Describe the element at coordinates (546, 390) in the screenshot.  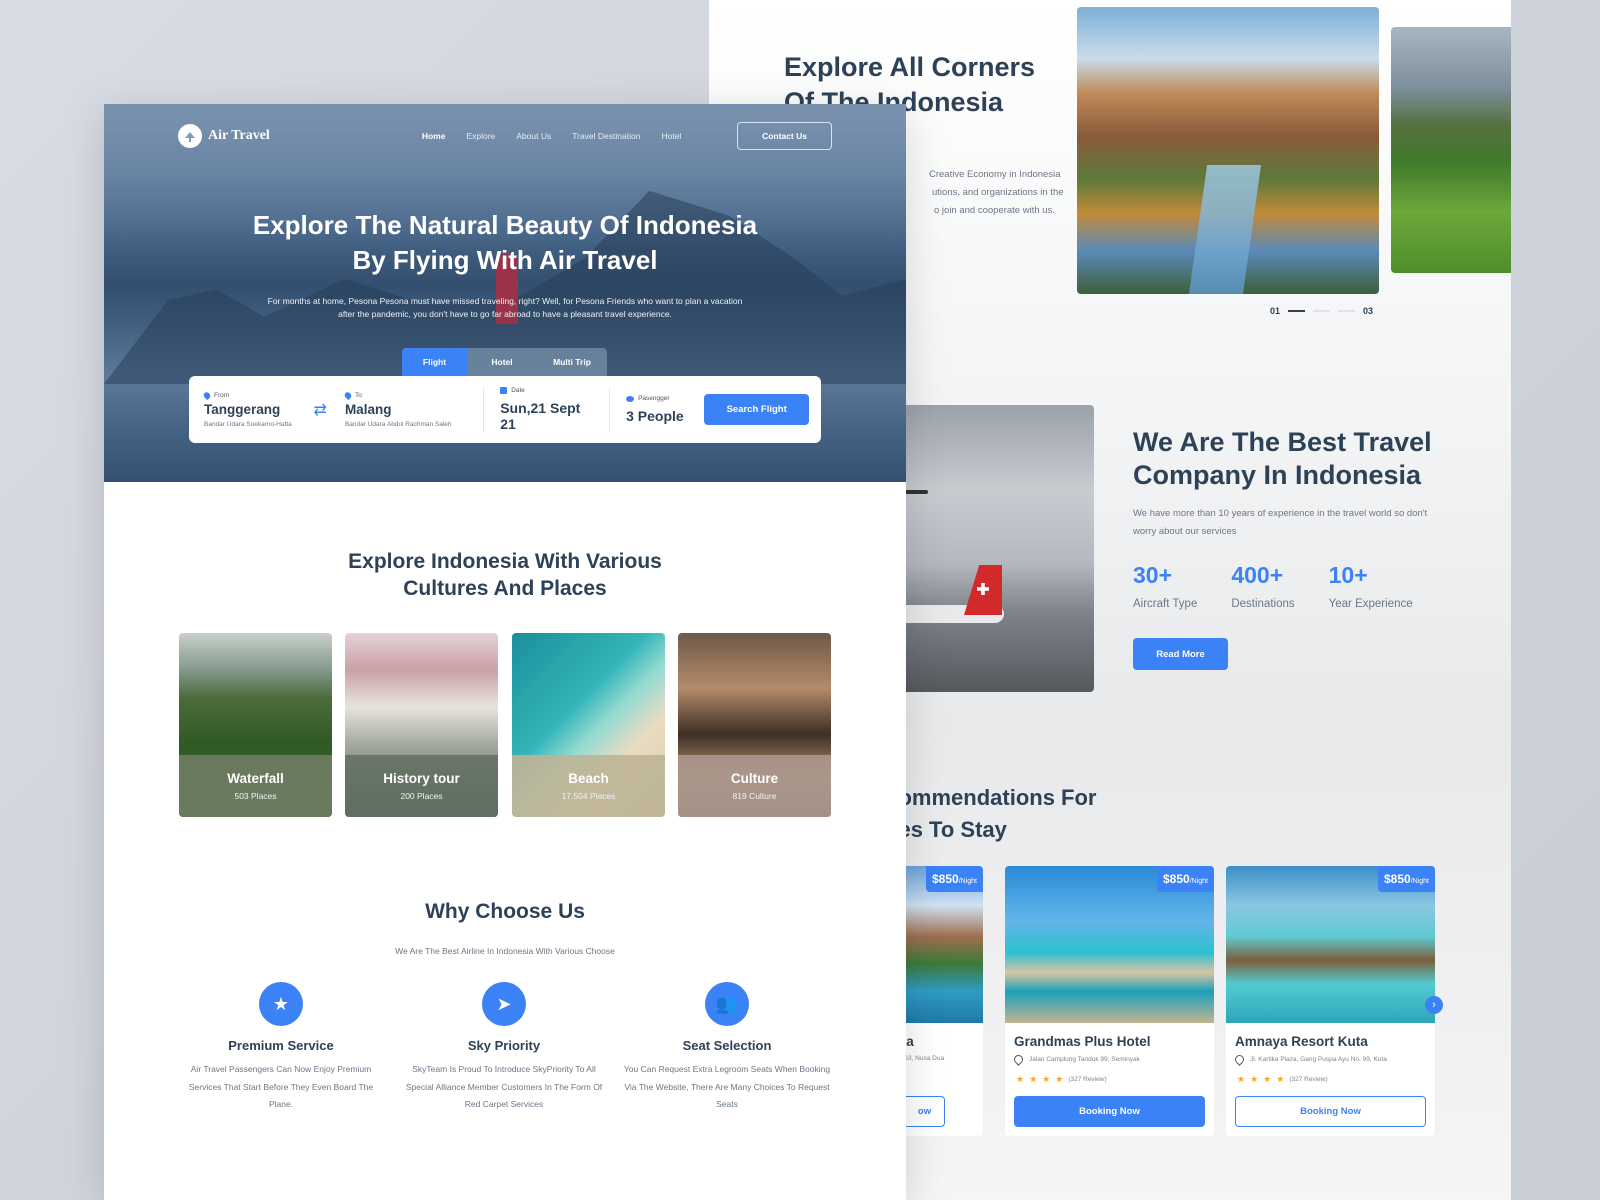
I see `field-label: Date` at that location.